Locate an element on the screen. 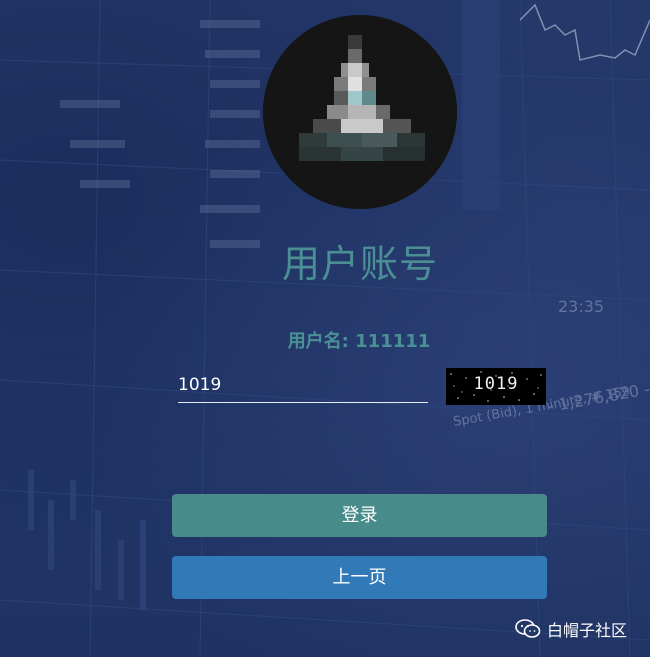 The height and width of the screenshot is (657, 650). captcha-input is located at coordinates (303, 385).